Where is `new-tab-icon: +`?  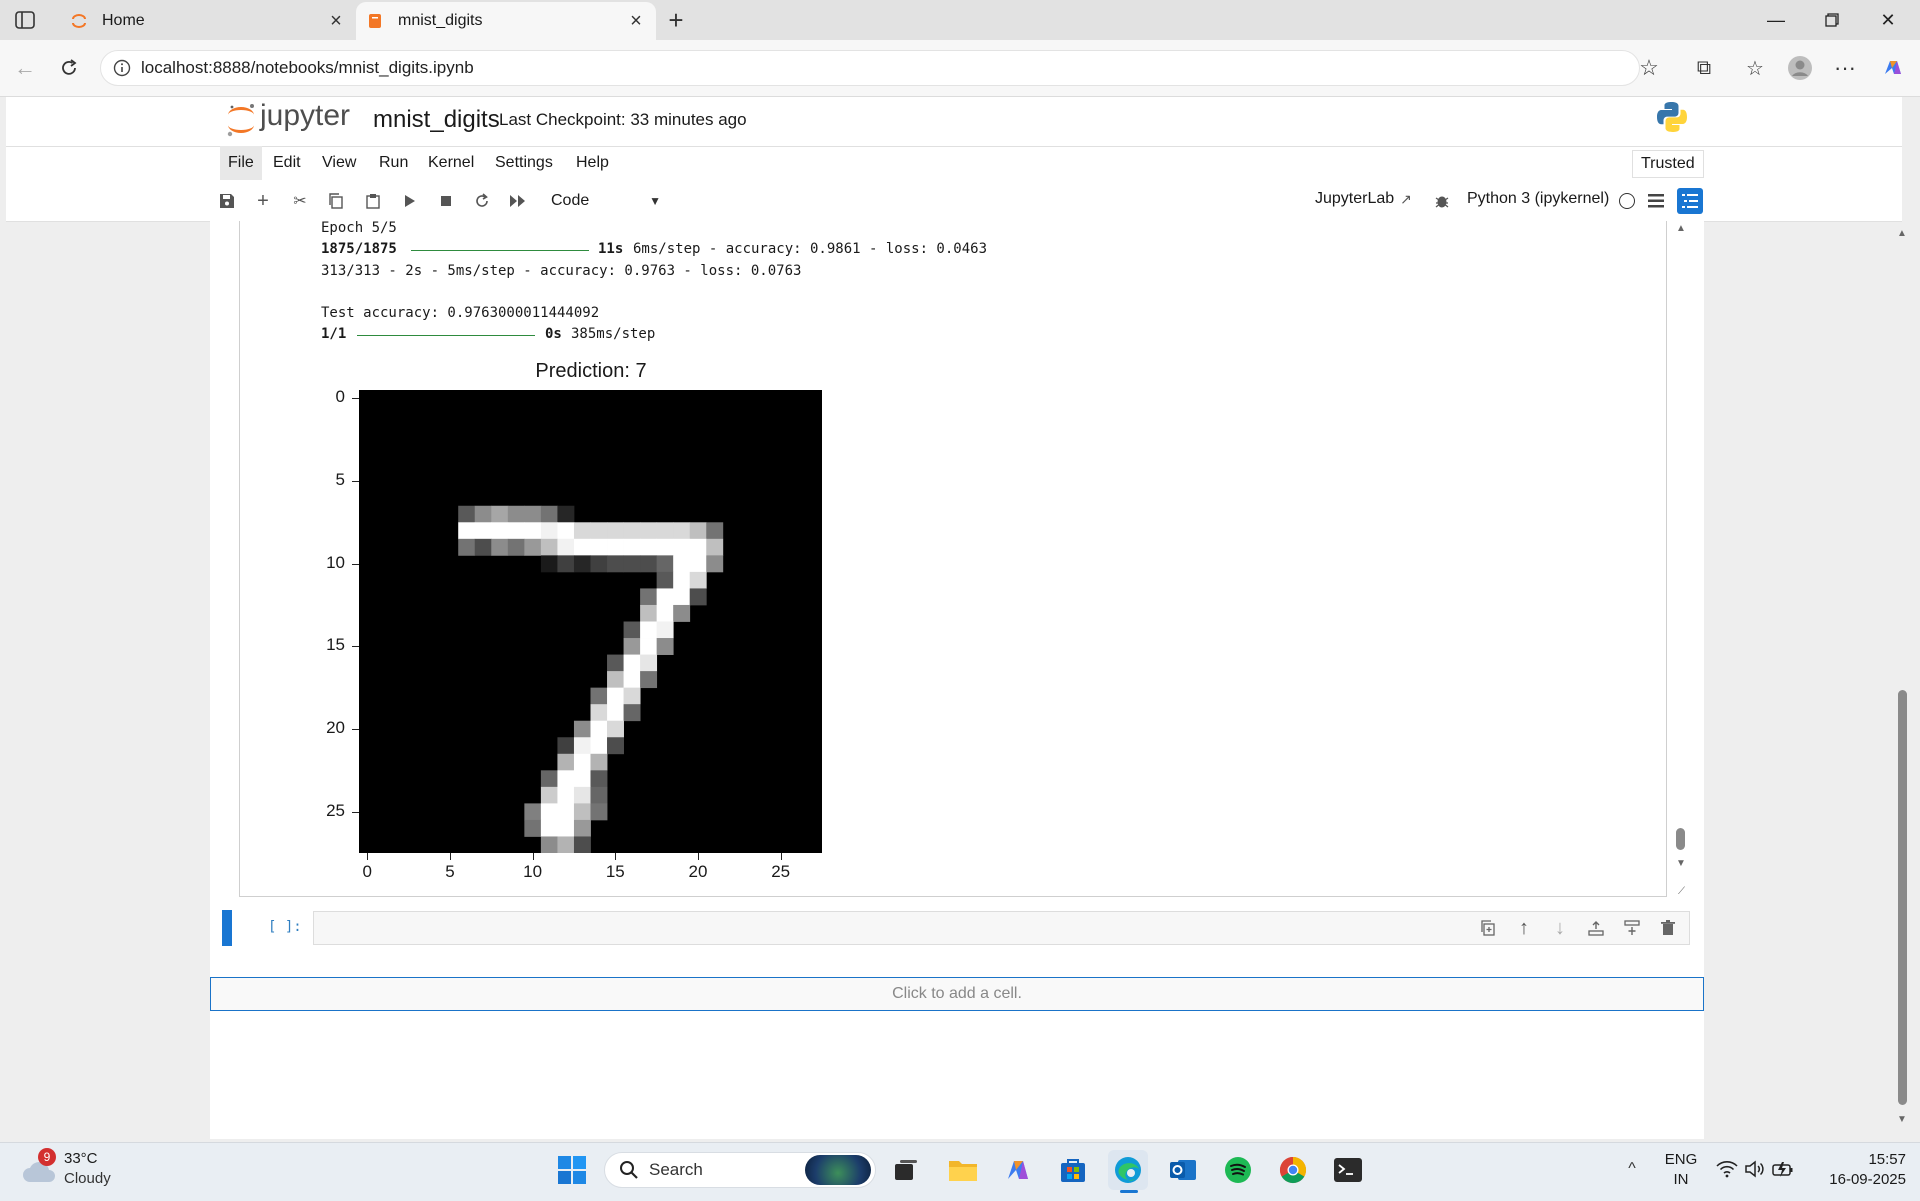 new-tab-icon: + is located at coordinates (676, 20).